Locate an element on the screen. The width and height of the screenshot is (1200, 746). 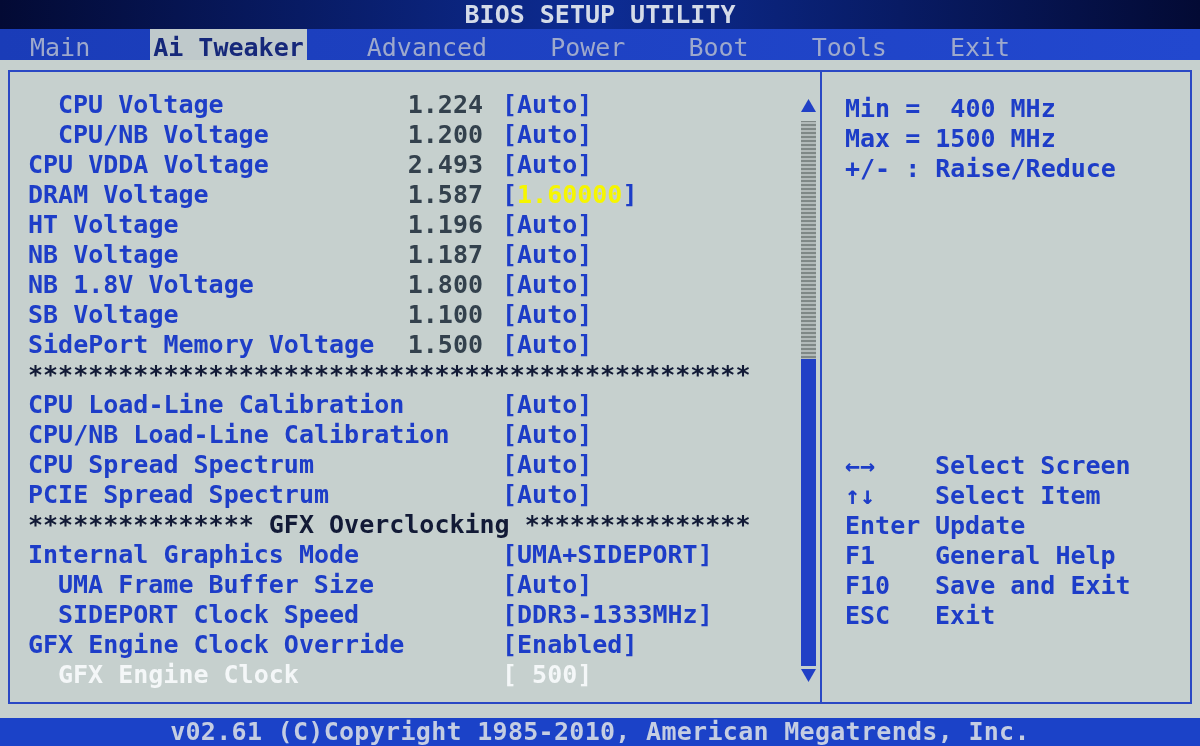
setting-label: NB Voltage is located at coordinates (103, 255).